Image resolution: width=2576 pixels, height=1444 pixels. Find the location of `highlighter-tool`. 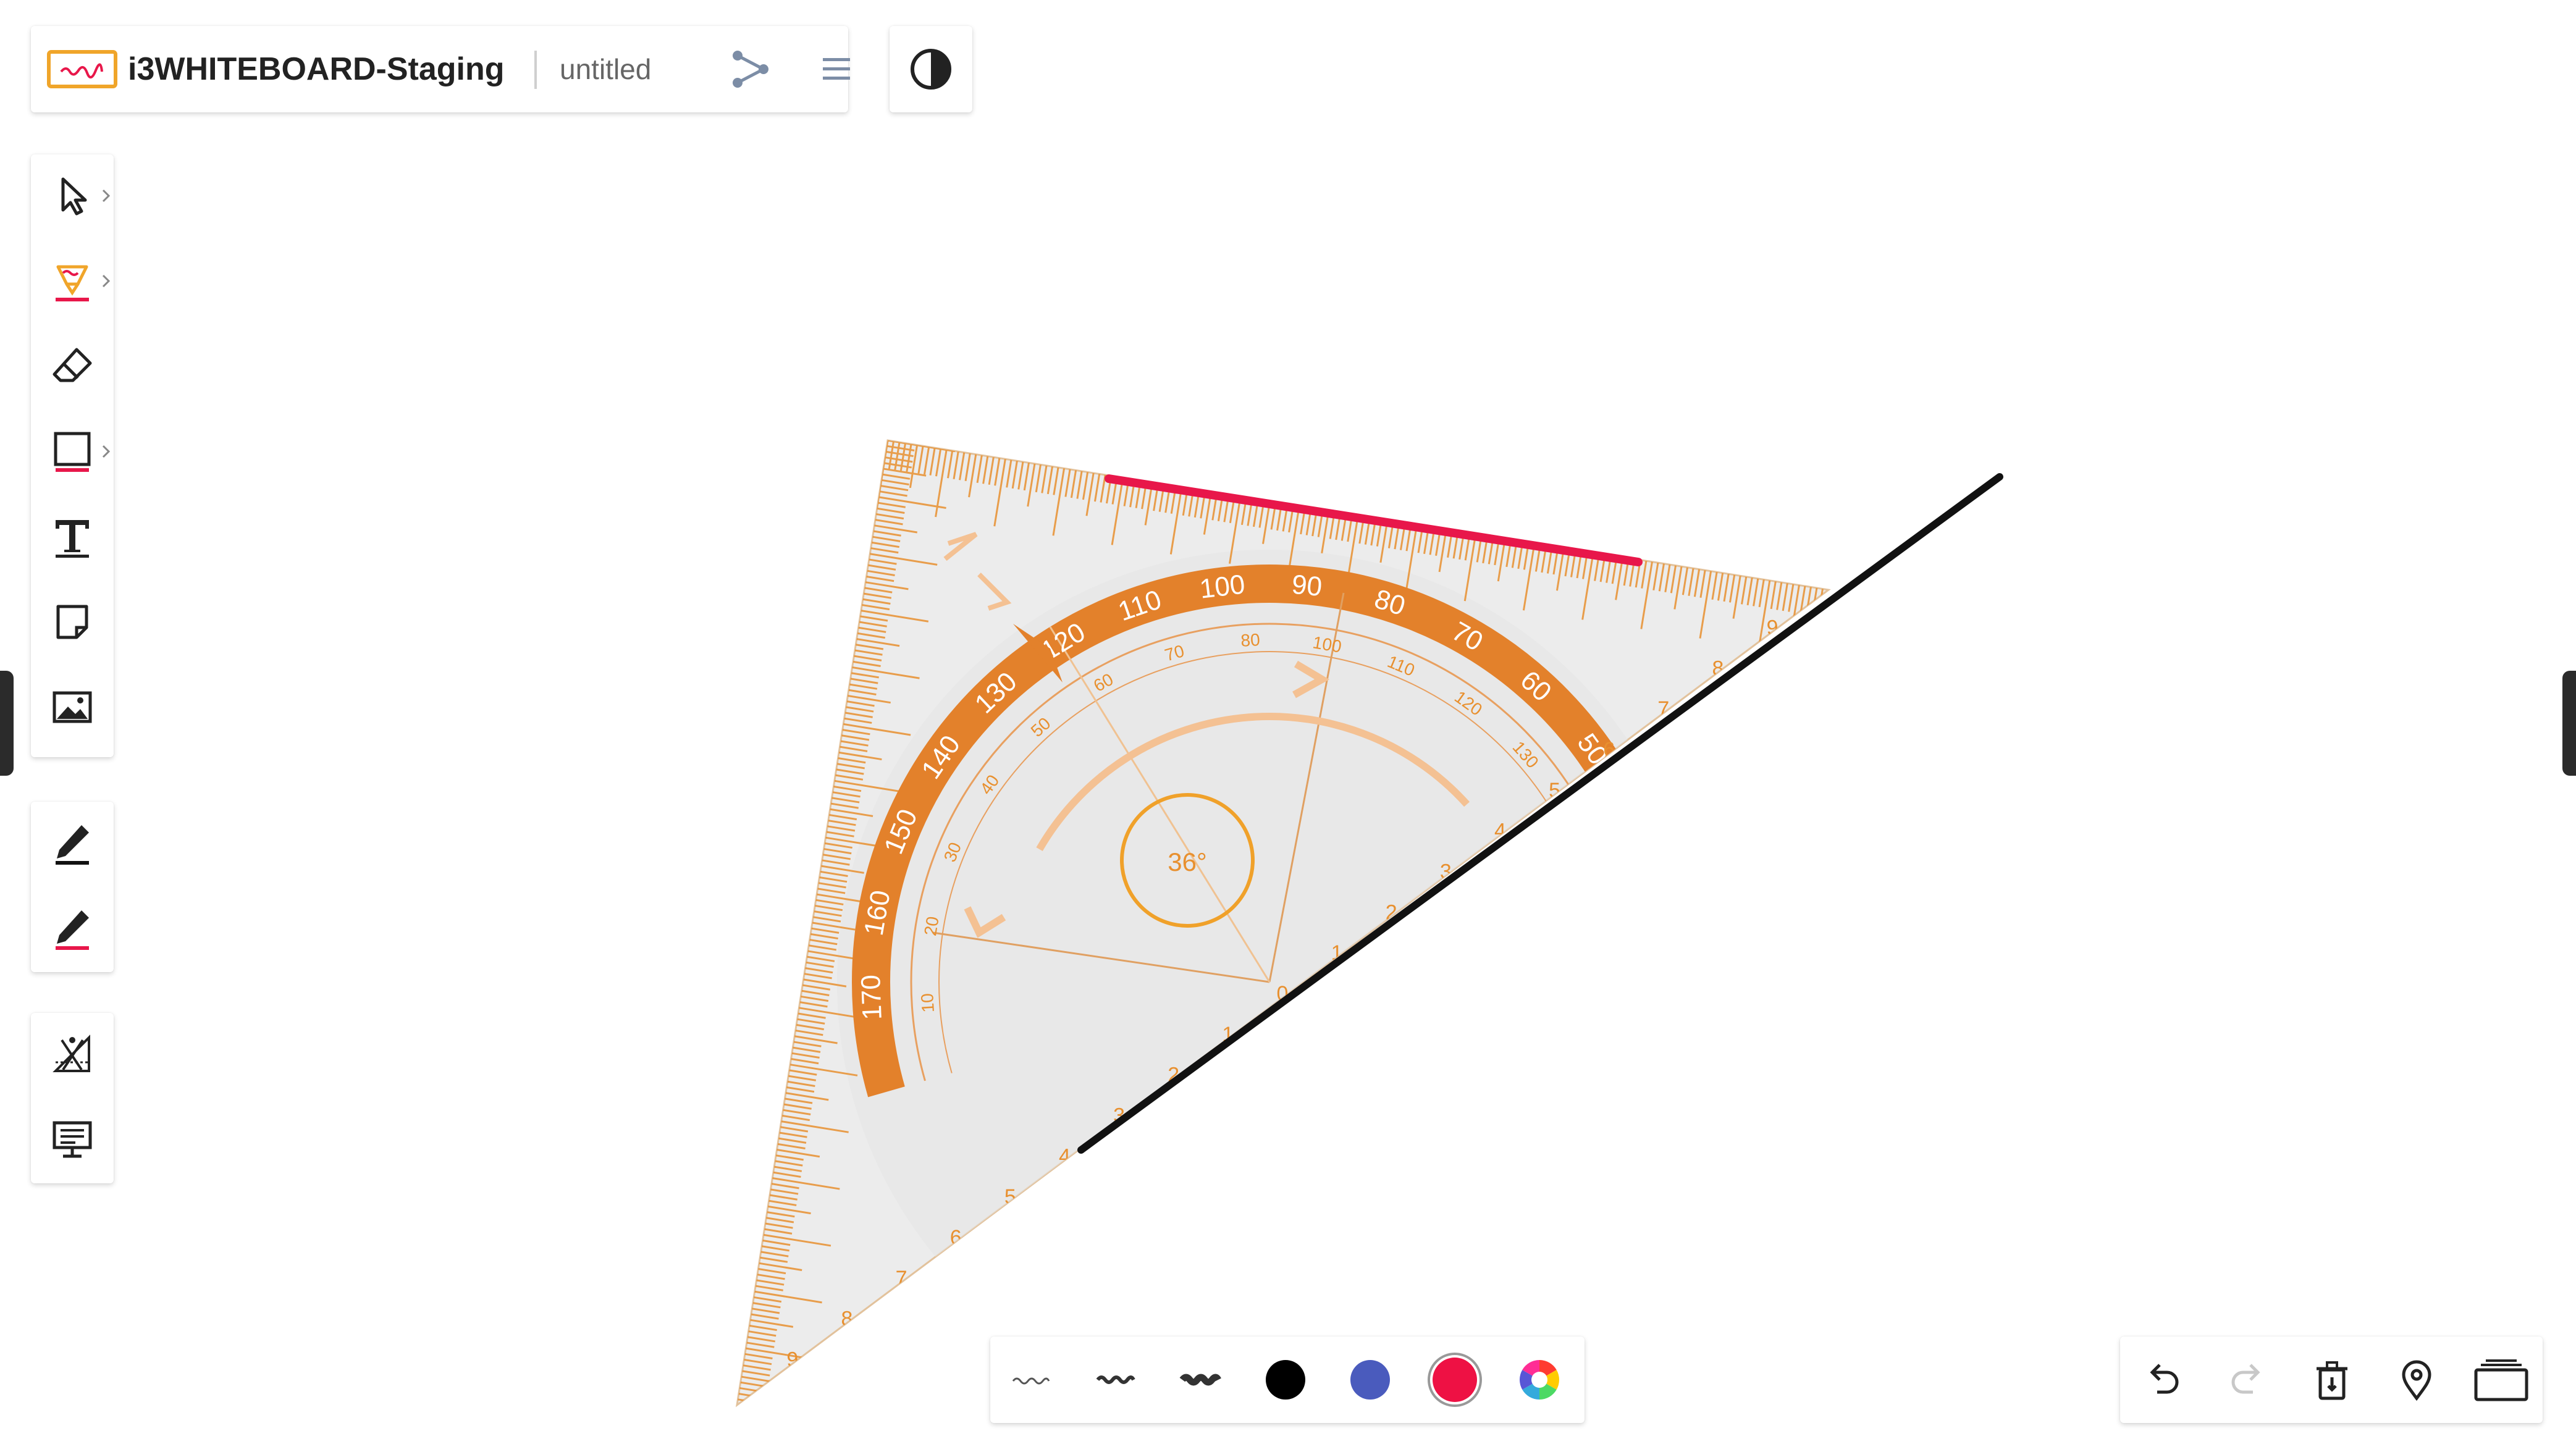

highlighter-tool is located at coordinates (72, 281).